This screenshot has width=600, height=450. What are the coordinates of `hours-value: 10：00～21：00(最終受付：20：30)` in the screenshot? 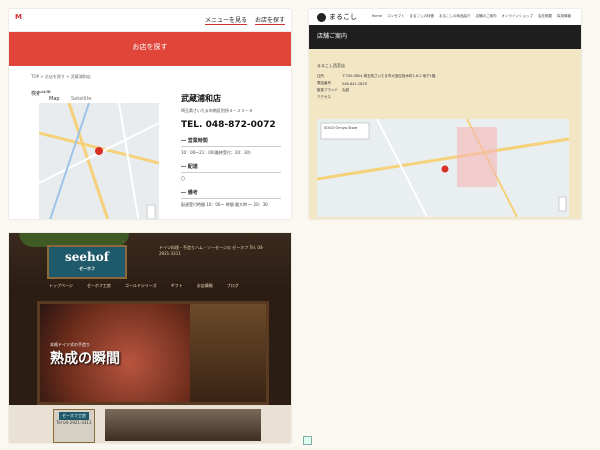 It's located at (216, 152).